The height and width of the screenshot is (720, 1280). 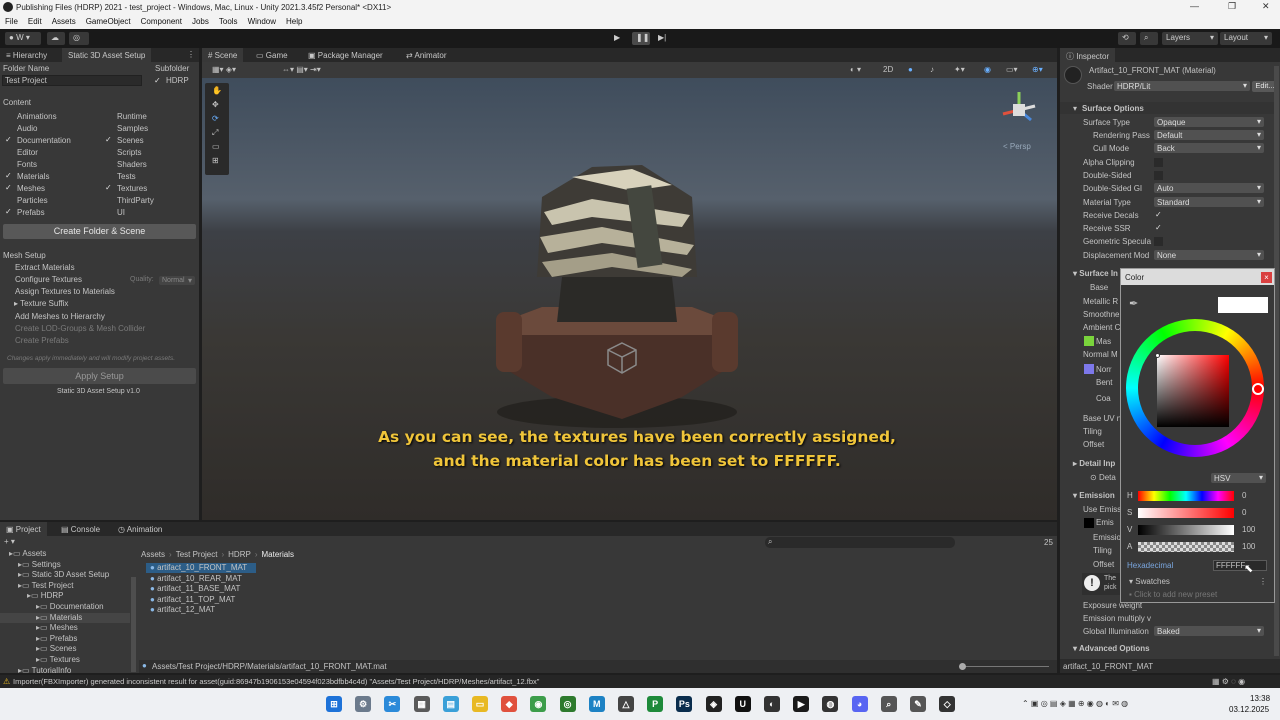 What do you see at coordinates (1133, 303) in the screenshot?
I see `eyedropper-icon: ✒` at bounding box center [1133, 303].